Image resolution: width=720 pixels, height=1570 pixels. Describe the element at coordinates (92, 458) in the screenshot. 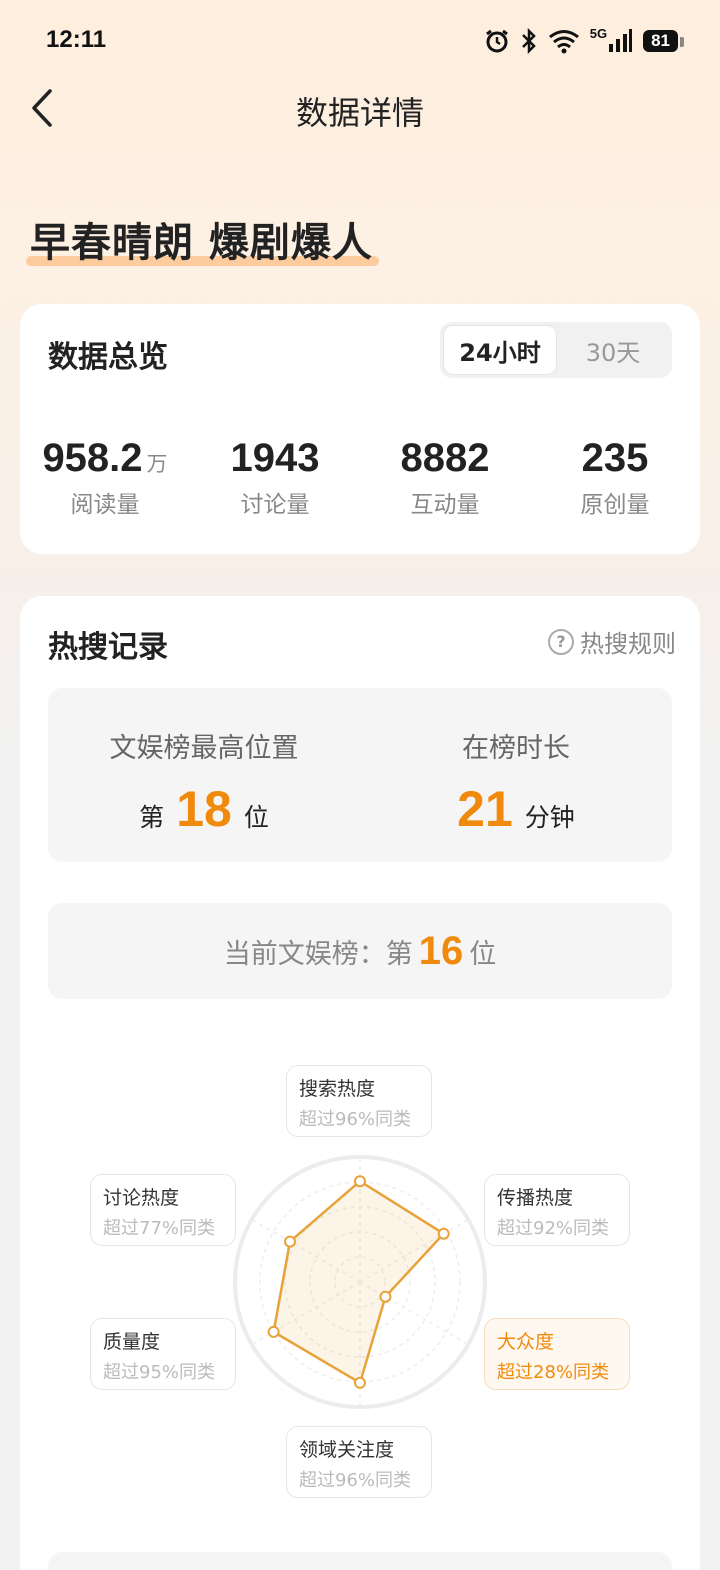

I see `stat-value: 958.2` at that location.